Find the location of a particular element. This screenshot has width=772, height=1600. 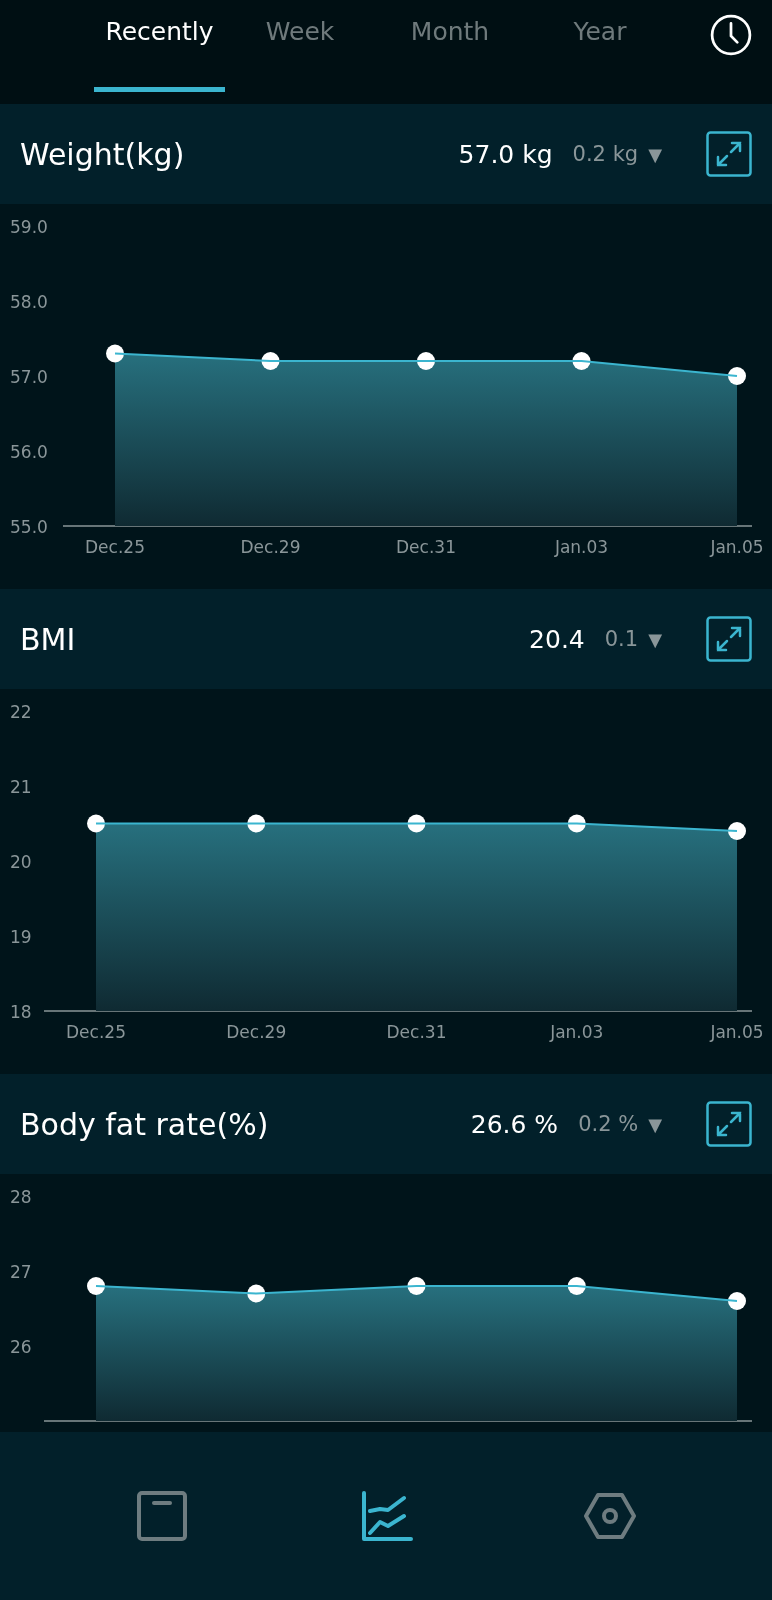

axis-label: 18 is located at coordinates (21, 1012).